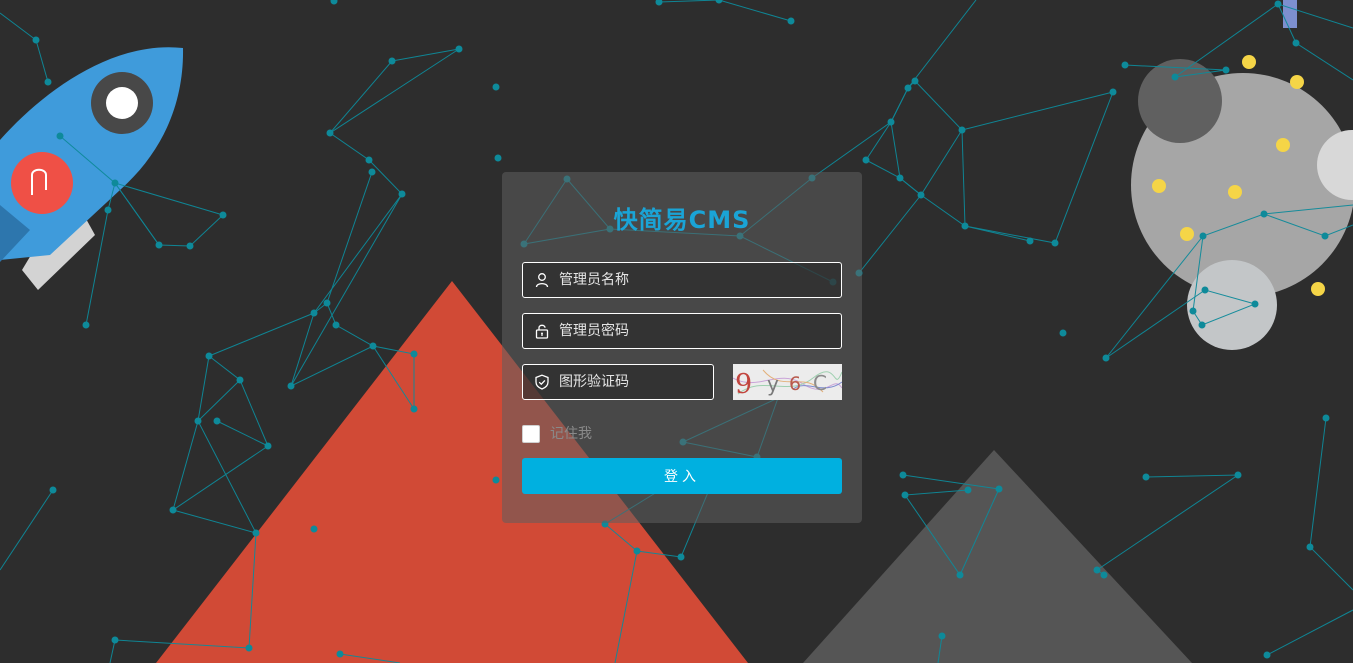  What do you see at coordinates (773, 384) in the screenshot?
I see `captcha-char-2: y` at bounding box center [773, 384].